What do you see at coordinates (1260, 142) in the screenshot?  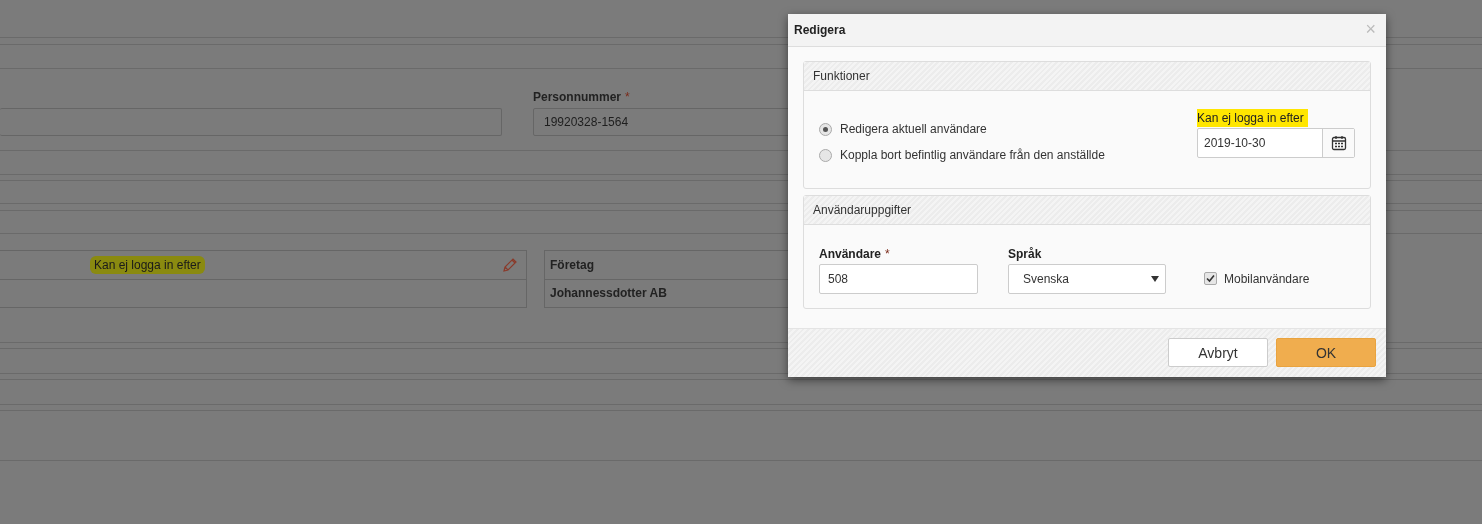 I see `date-field: 2019-10-30` at bounding box center [1260, 142].